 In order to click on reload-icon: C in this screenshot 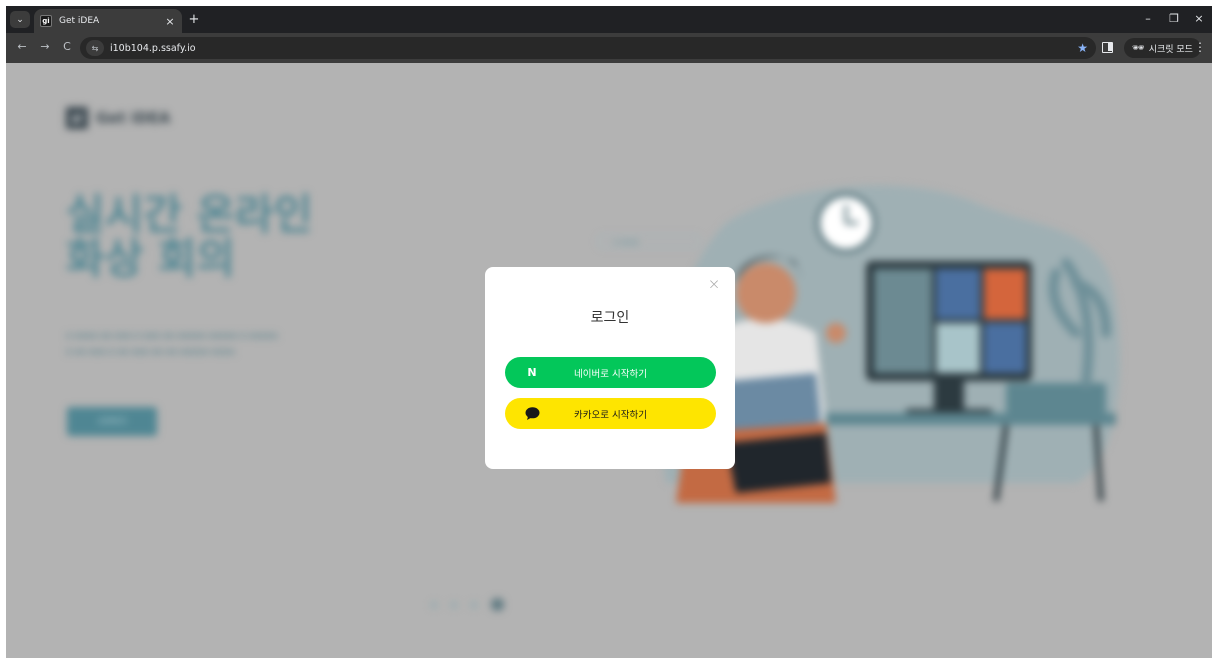, I will do `click(67, 46)`.